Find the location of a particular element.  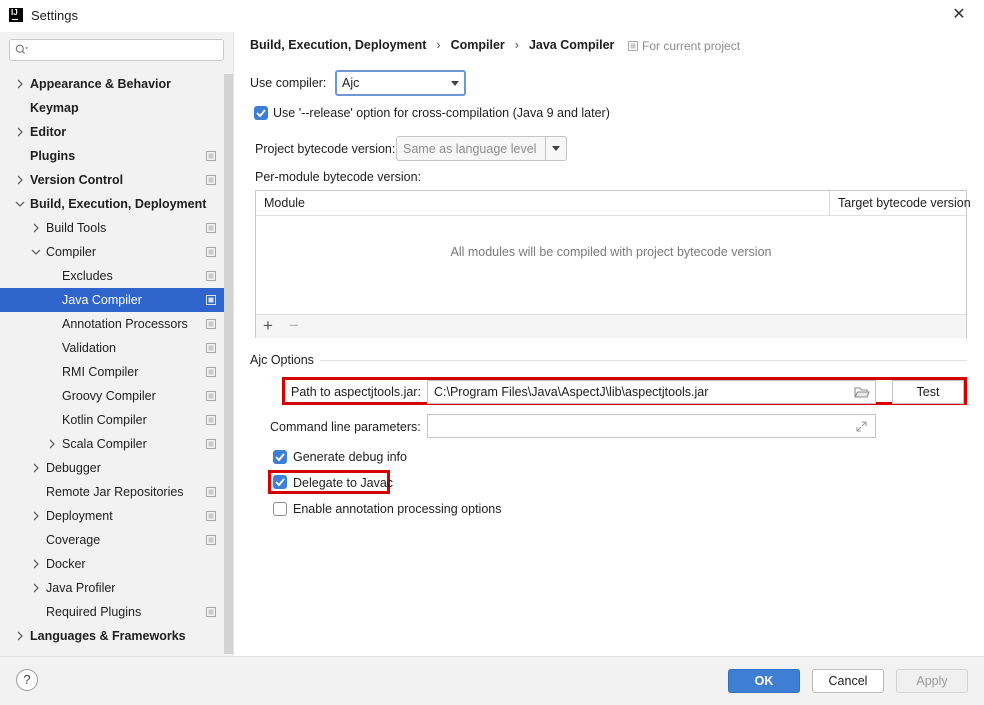

delegate-to-javac-checkbox is located at coordinates (280, 482).